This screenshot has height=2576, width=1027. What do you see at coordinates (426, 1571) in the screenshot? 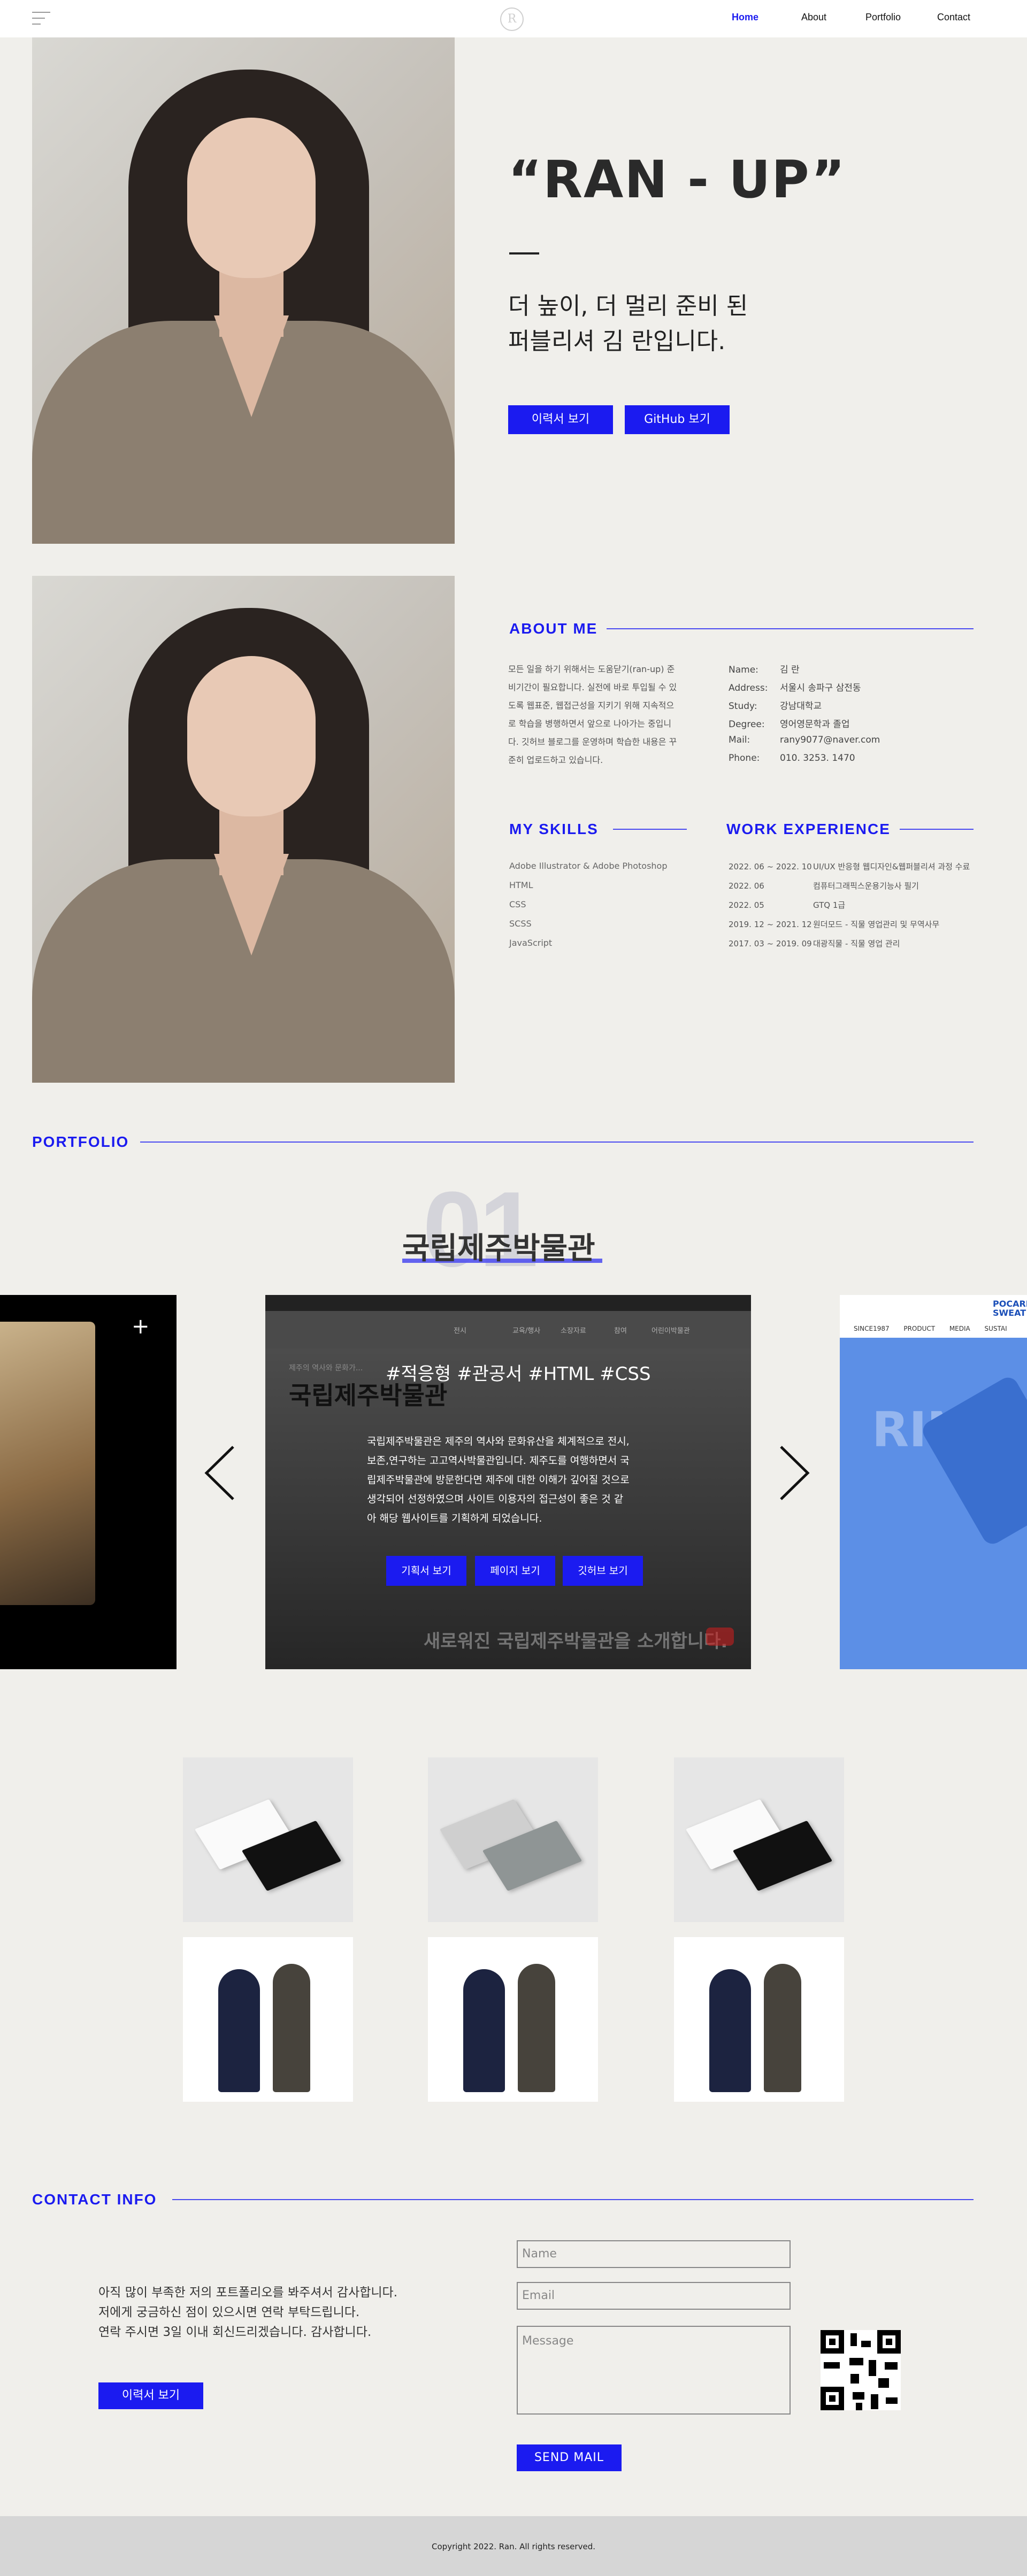
I see `view-plan-button: 기획서 보기` at bounding box center [426, 1571].